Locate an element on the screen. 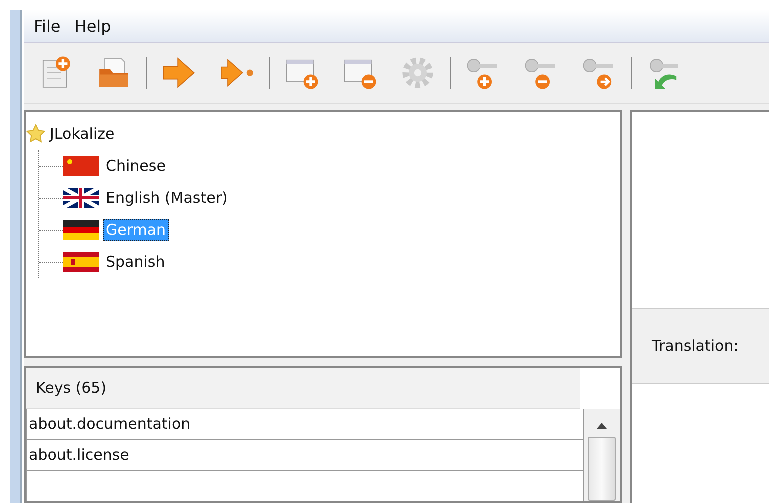  column-header: Keys (65) is located at coordinates (303, 388).